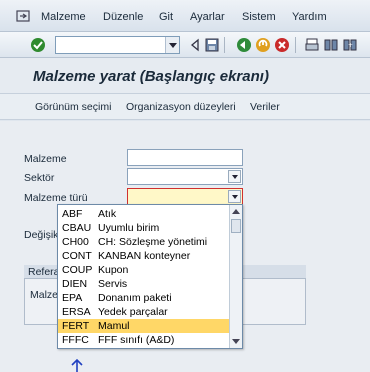 The height and width of the screenshot is (372, 370). Describe the element at coordinates (236, 341) in the screenshot. I see `scroll-down-icon` at that location.